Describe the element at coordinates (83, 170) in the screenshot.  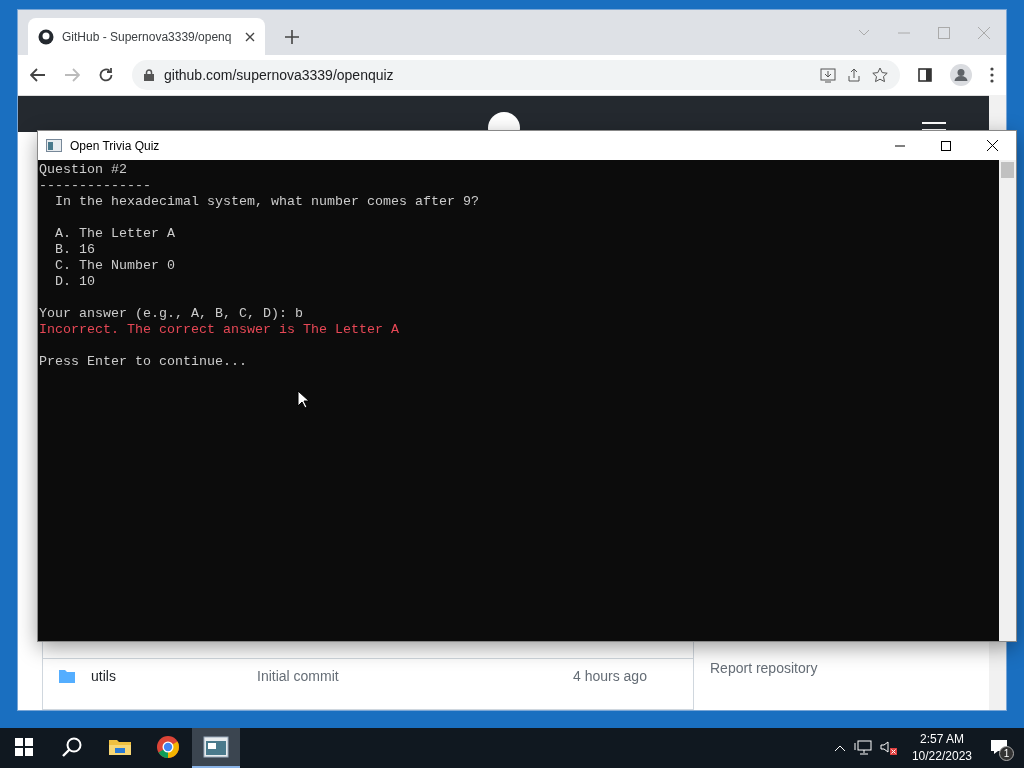
I see `console-line: Question #2` at that location.